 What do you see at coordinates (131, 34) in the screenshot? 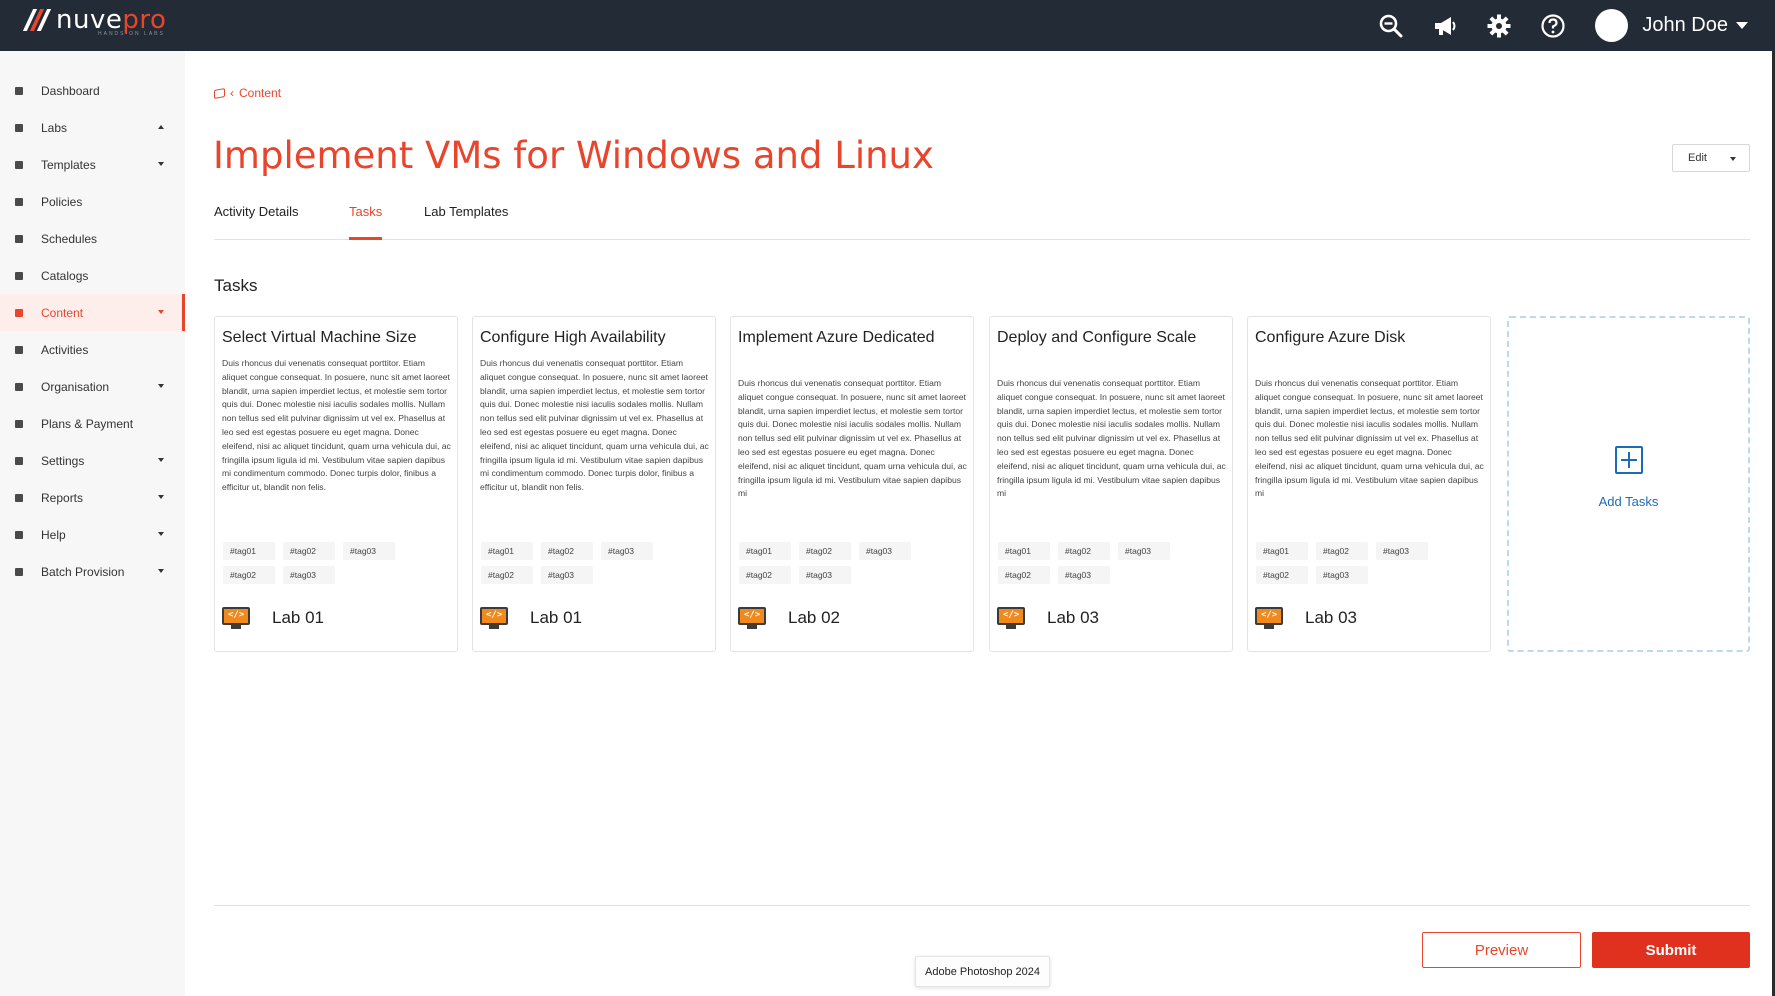
I see `logo-tagline: HANDS-ON LABS` at bounding box center [131, 34].